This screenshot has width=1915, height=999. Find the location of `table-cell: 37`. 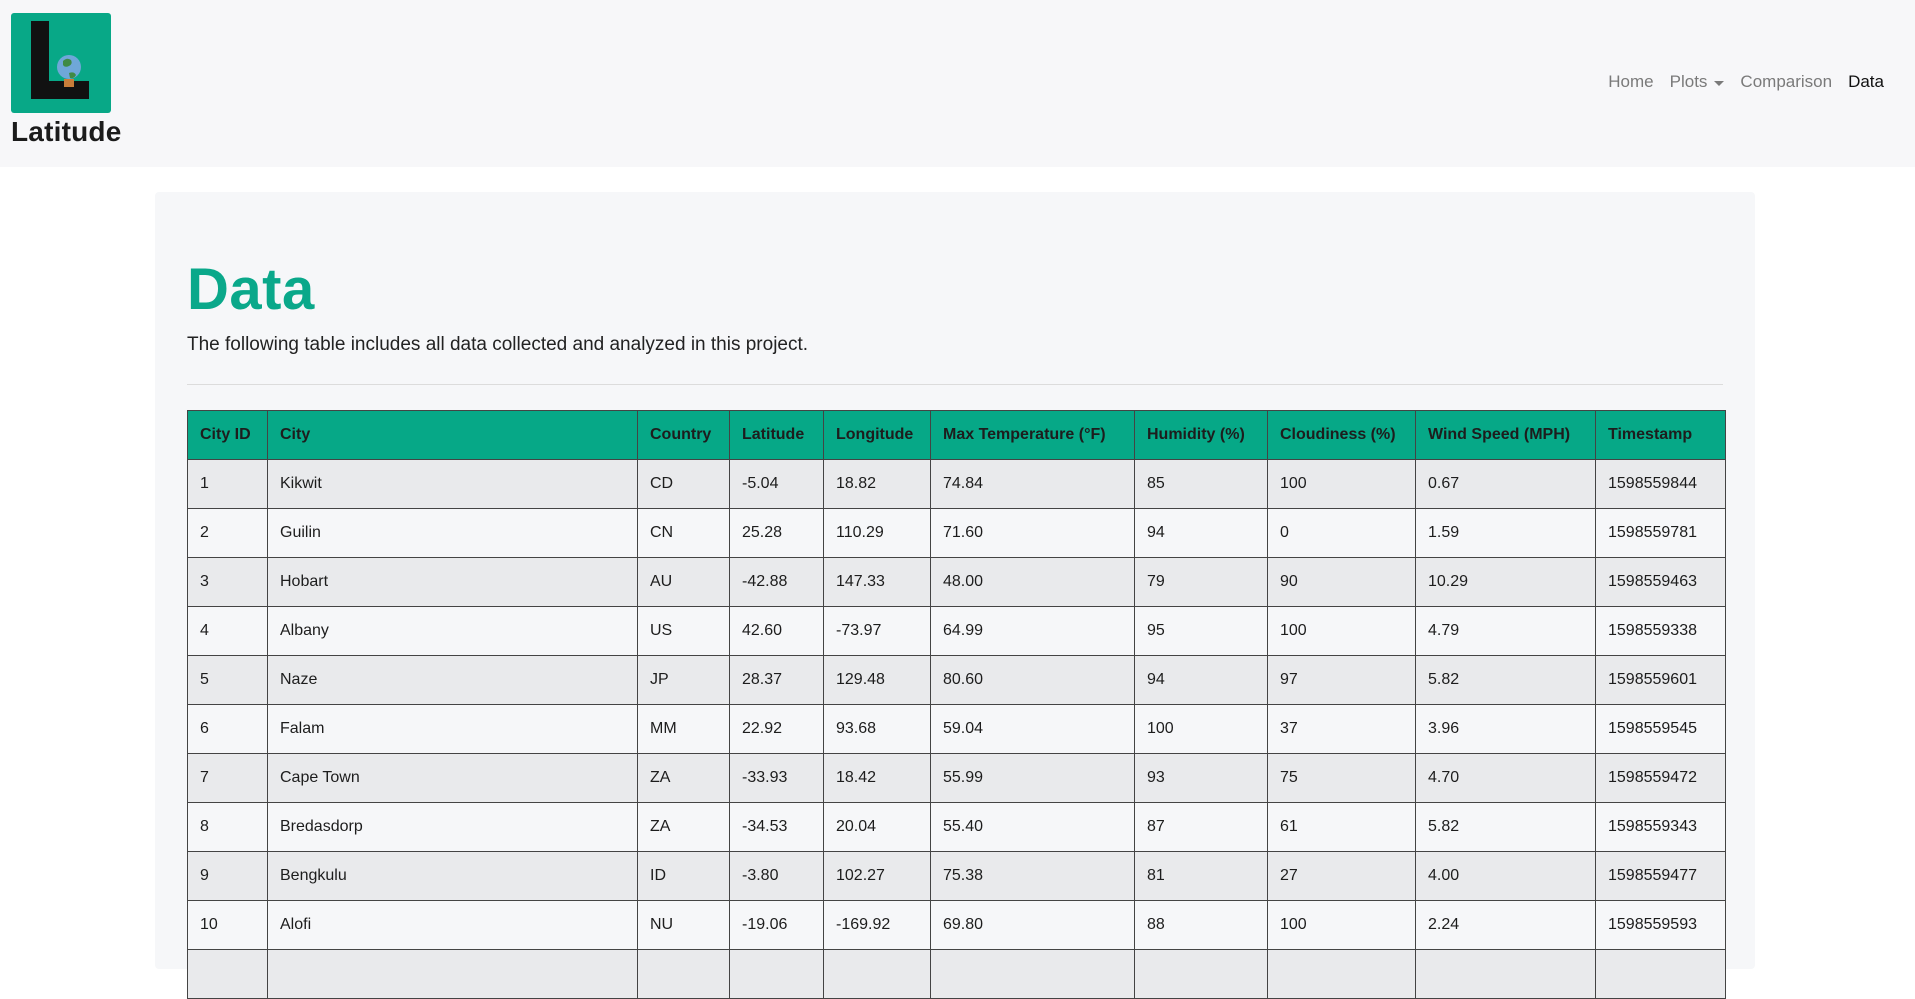

table-cell: 37 is located at coordinates (1341, 729).